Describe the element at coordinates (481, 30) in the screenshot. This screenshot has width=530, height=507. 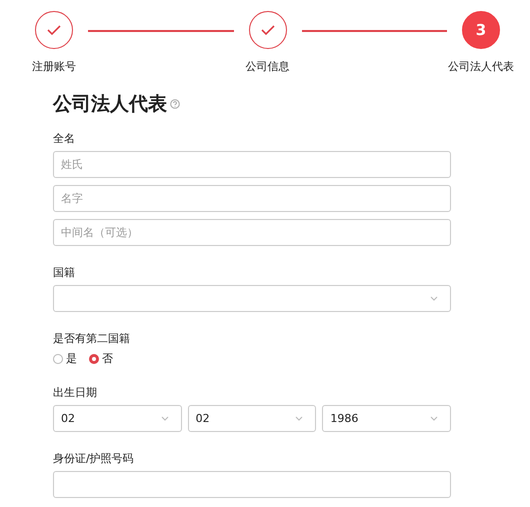
I see `step-number: 3` at that location.